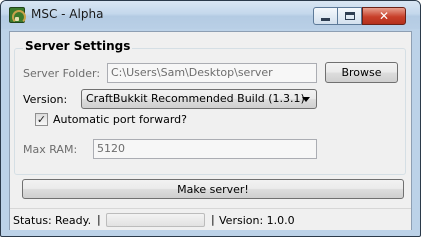  Describe the element at coordinates (213, 189) in the screenshot. I see `make-server-button: Make server!` at that location.